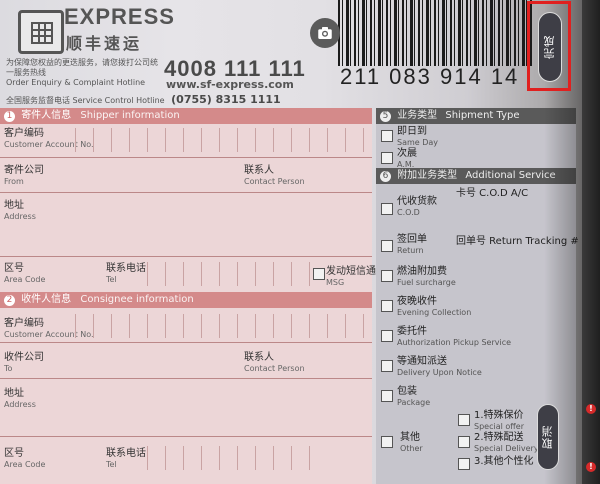  Describe the element at coordinates (464, 442) in the screenshot. I see `special-delivery-checkbox` at that location.